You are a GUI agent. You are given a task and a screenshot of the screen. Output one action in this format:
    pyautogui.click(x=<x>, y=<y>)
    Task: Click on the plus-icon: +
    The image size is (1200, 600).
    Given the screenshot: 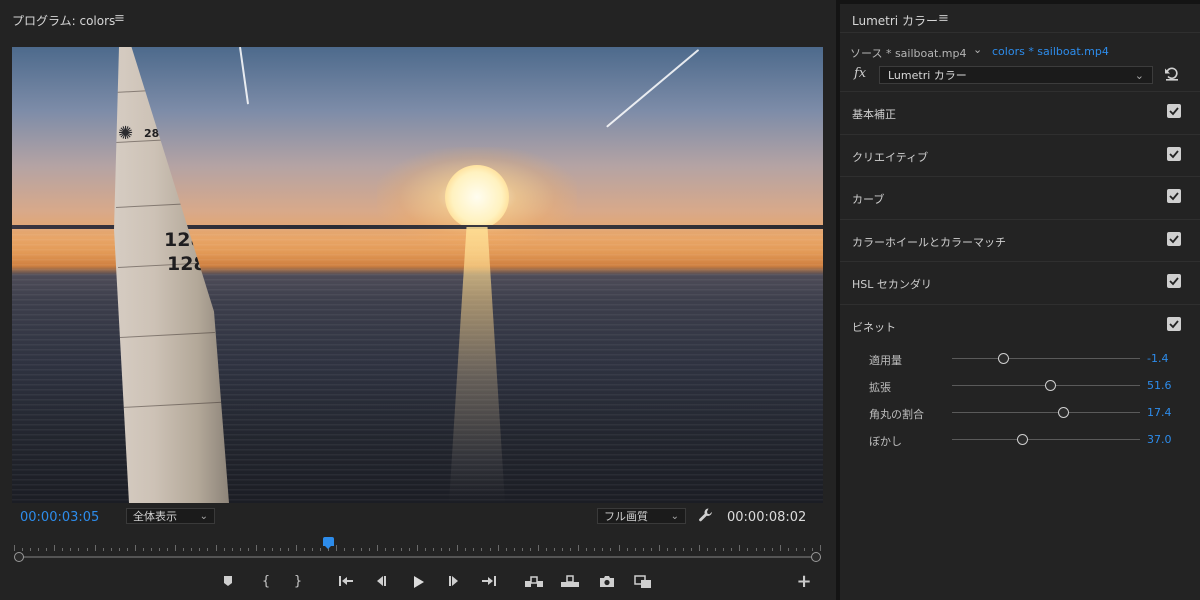 What is the action you would take?
    pyautogui.click(x=804, y=582)
    